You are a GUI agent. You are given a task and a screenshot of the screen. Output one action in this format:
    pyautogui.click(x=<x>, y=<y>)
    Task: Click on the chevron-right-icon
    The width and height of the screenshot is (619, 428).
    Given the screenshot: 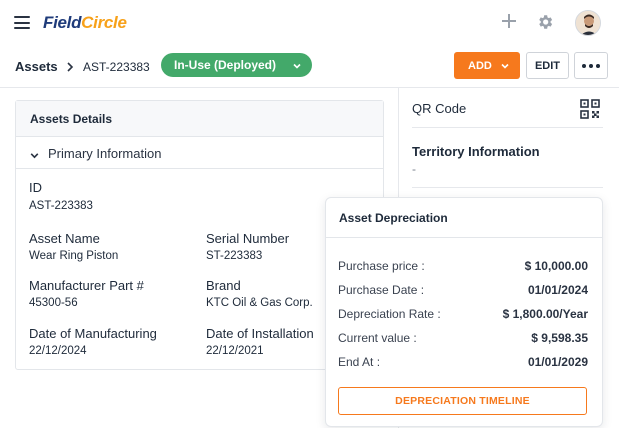 What is the action you would take?
    pyautogui.click(x=70, y=66)
    